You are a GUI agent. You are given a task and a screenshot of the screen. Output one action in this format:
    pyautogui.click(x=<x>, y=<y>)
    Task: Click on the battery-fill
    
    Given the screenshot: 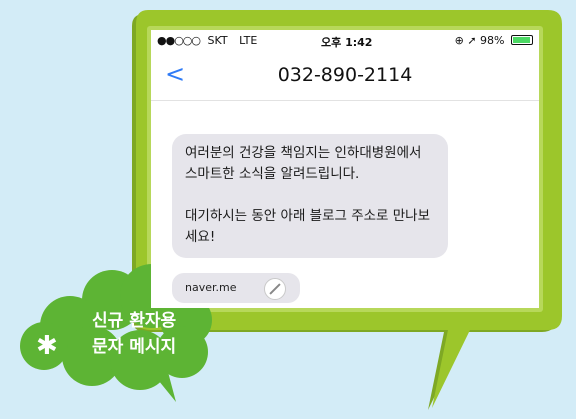 What is the action you would take?
    pyautogui.click(x=521, y=40)
    